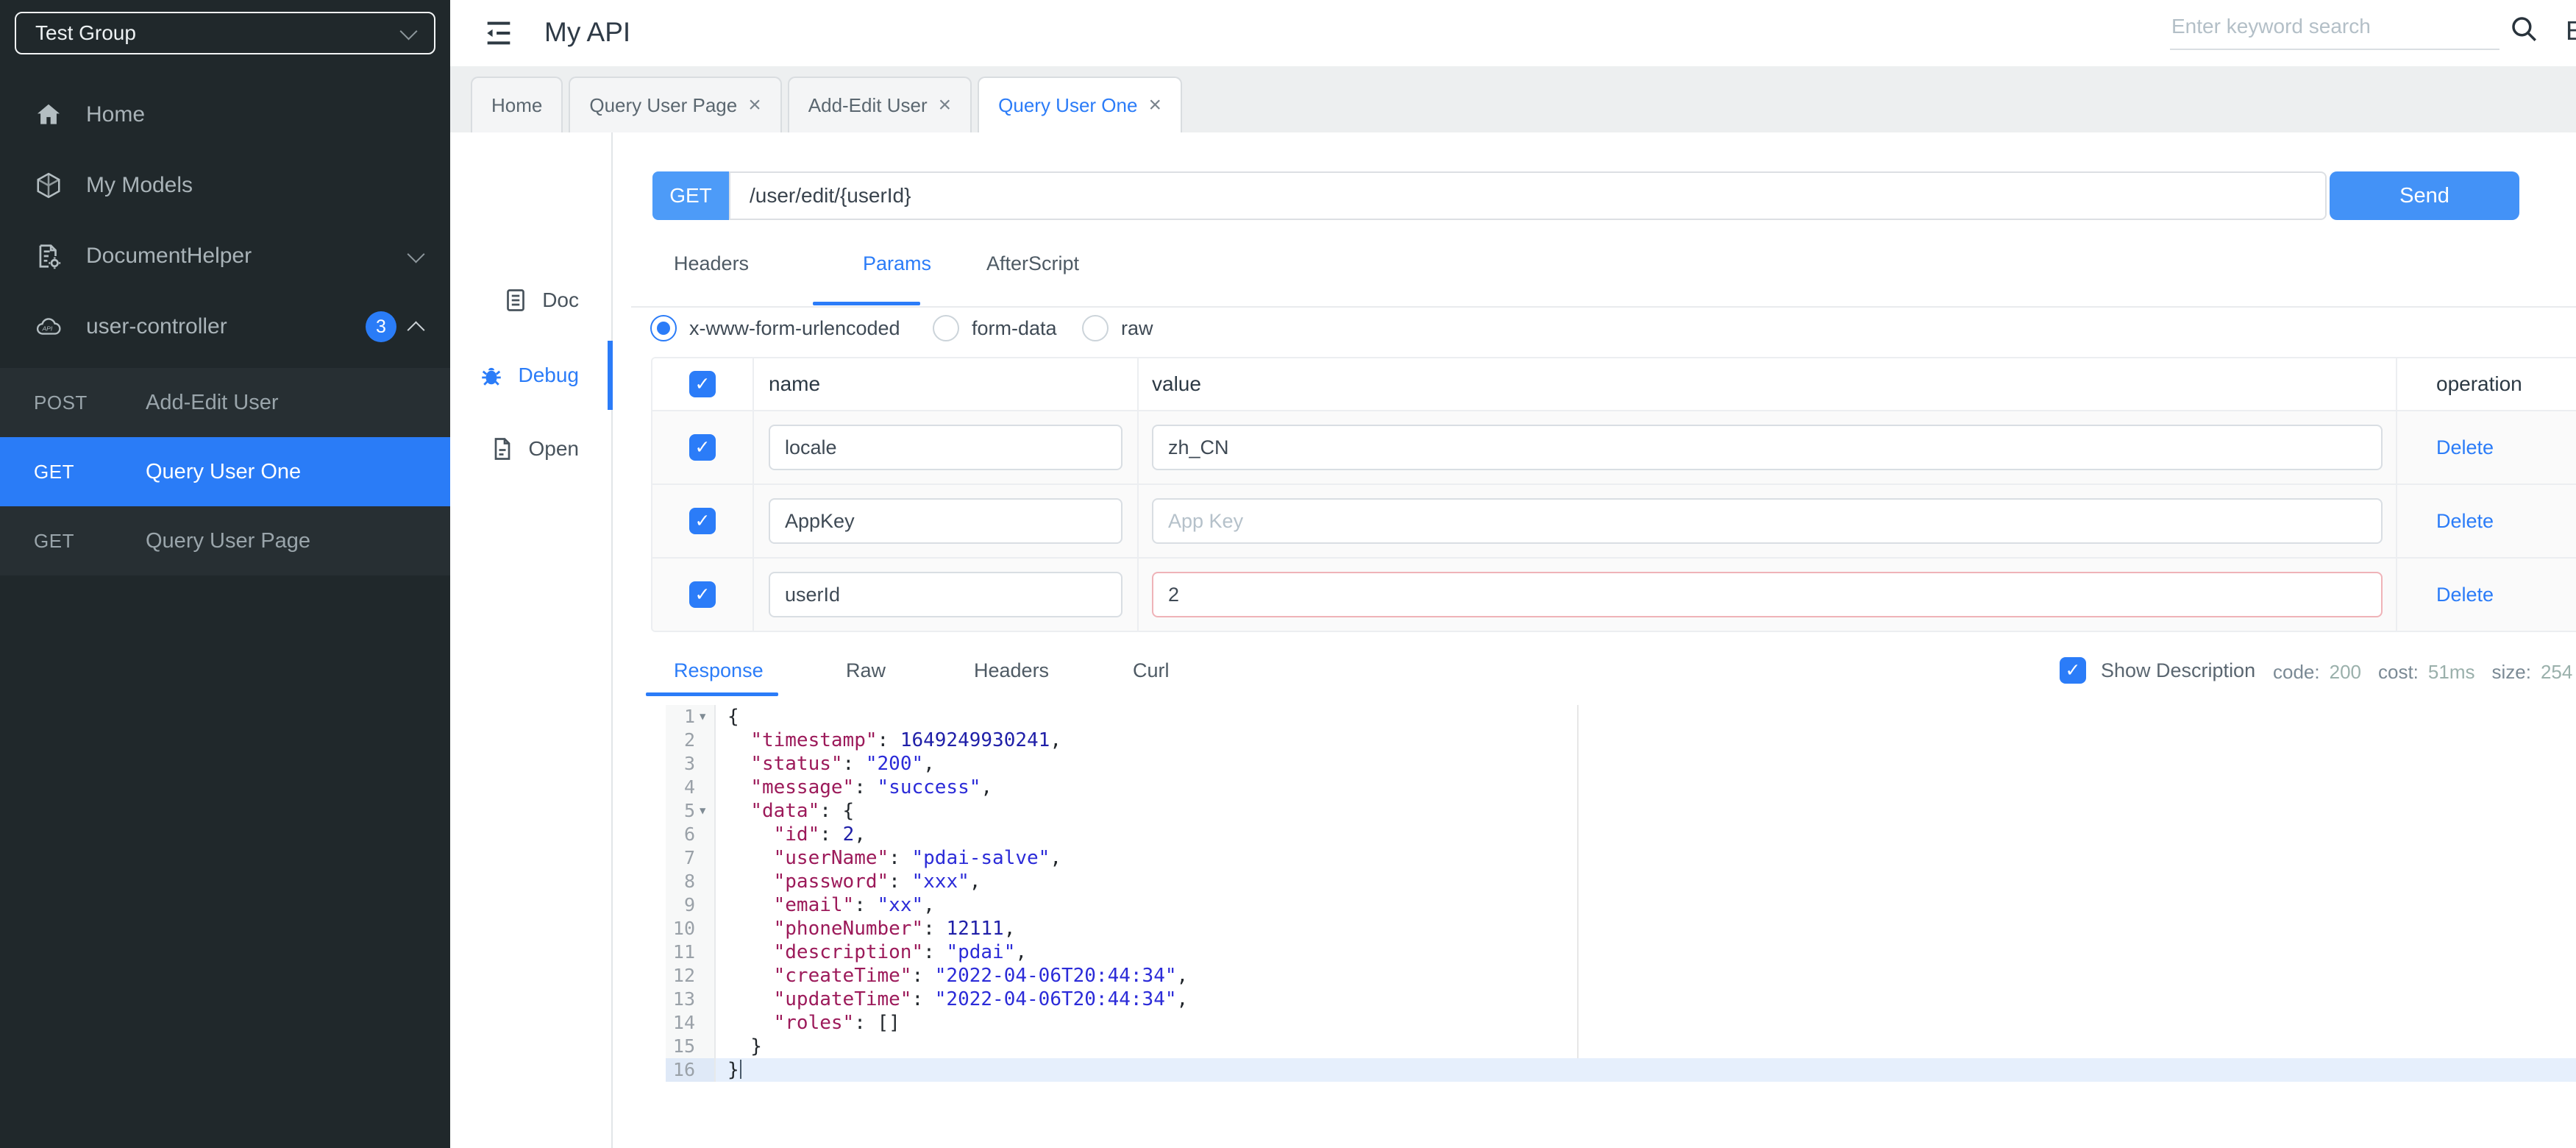 This screenshot has height=1148, width=2576. Describe the element at coordinates (225, 256) in the screenshot. I see `sidebar-item-document-helper: DocumentHelper` at that location.